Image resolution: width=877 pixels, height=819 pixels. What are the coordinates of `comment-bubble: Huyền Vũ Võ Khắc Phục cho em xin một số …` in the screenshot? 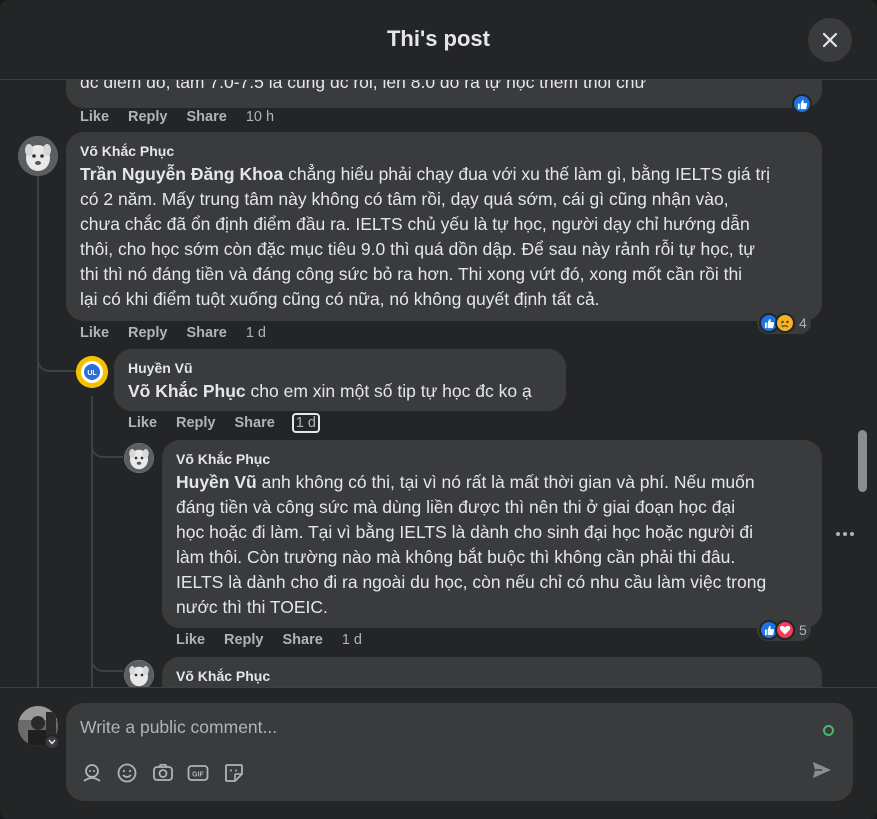 It's located at (340, 380).